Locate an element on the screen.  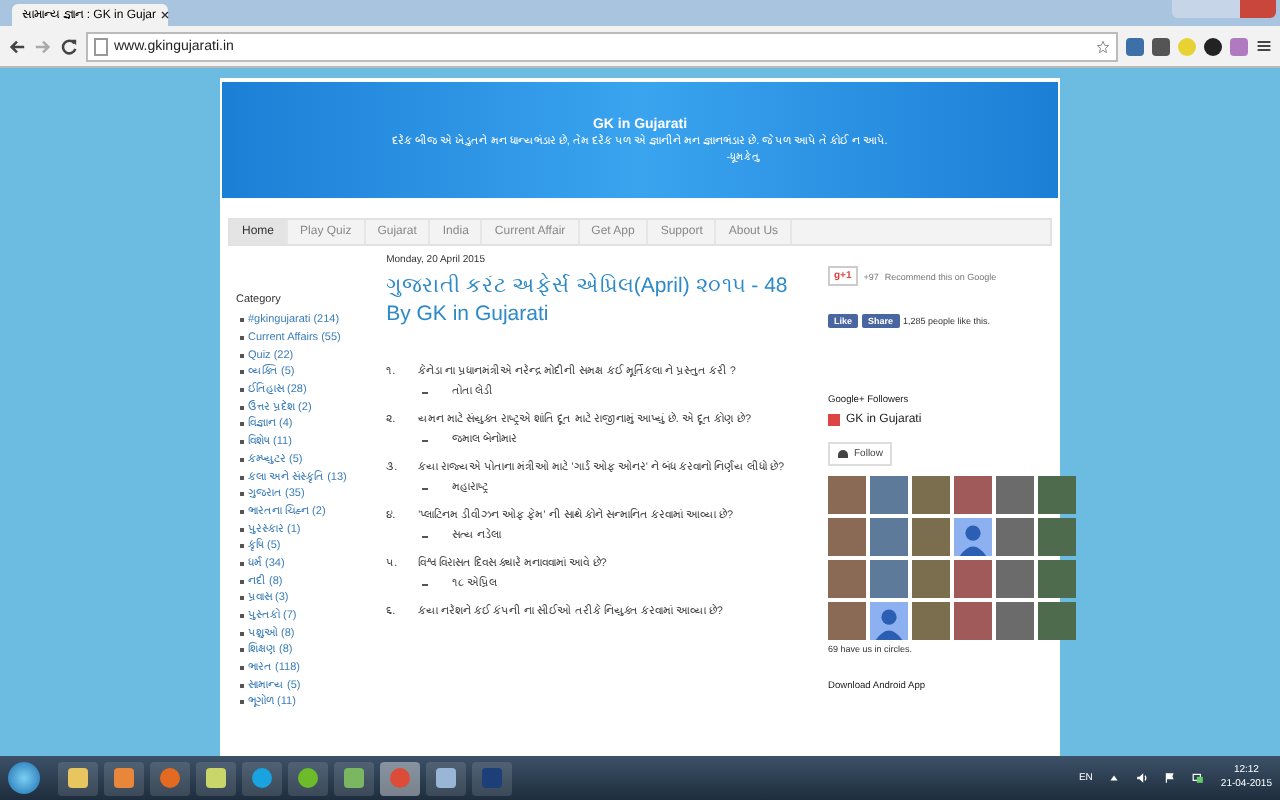
reload-icon is located at coordinates (69, 46).